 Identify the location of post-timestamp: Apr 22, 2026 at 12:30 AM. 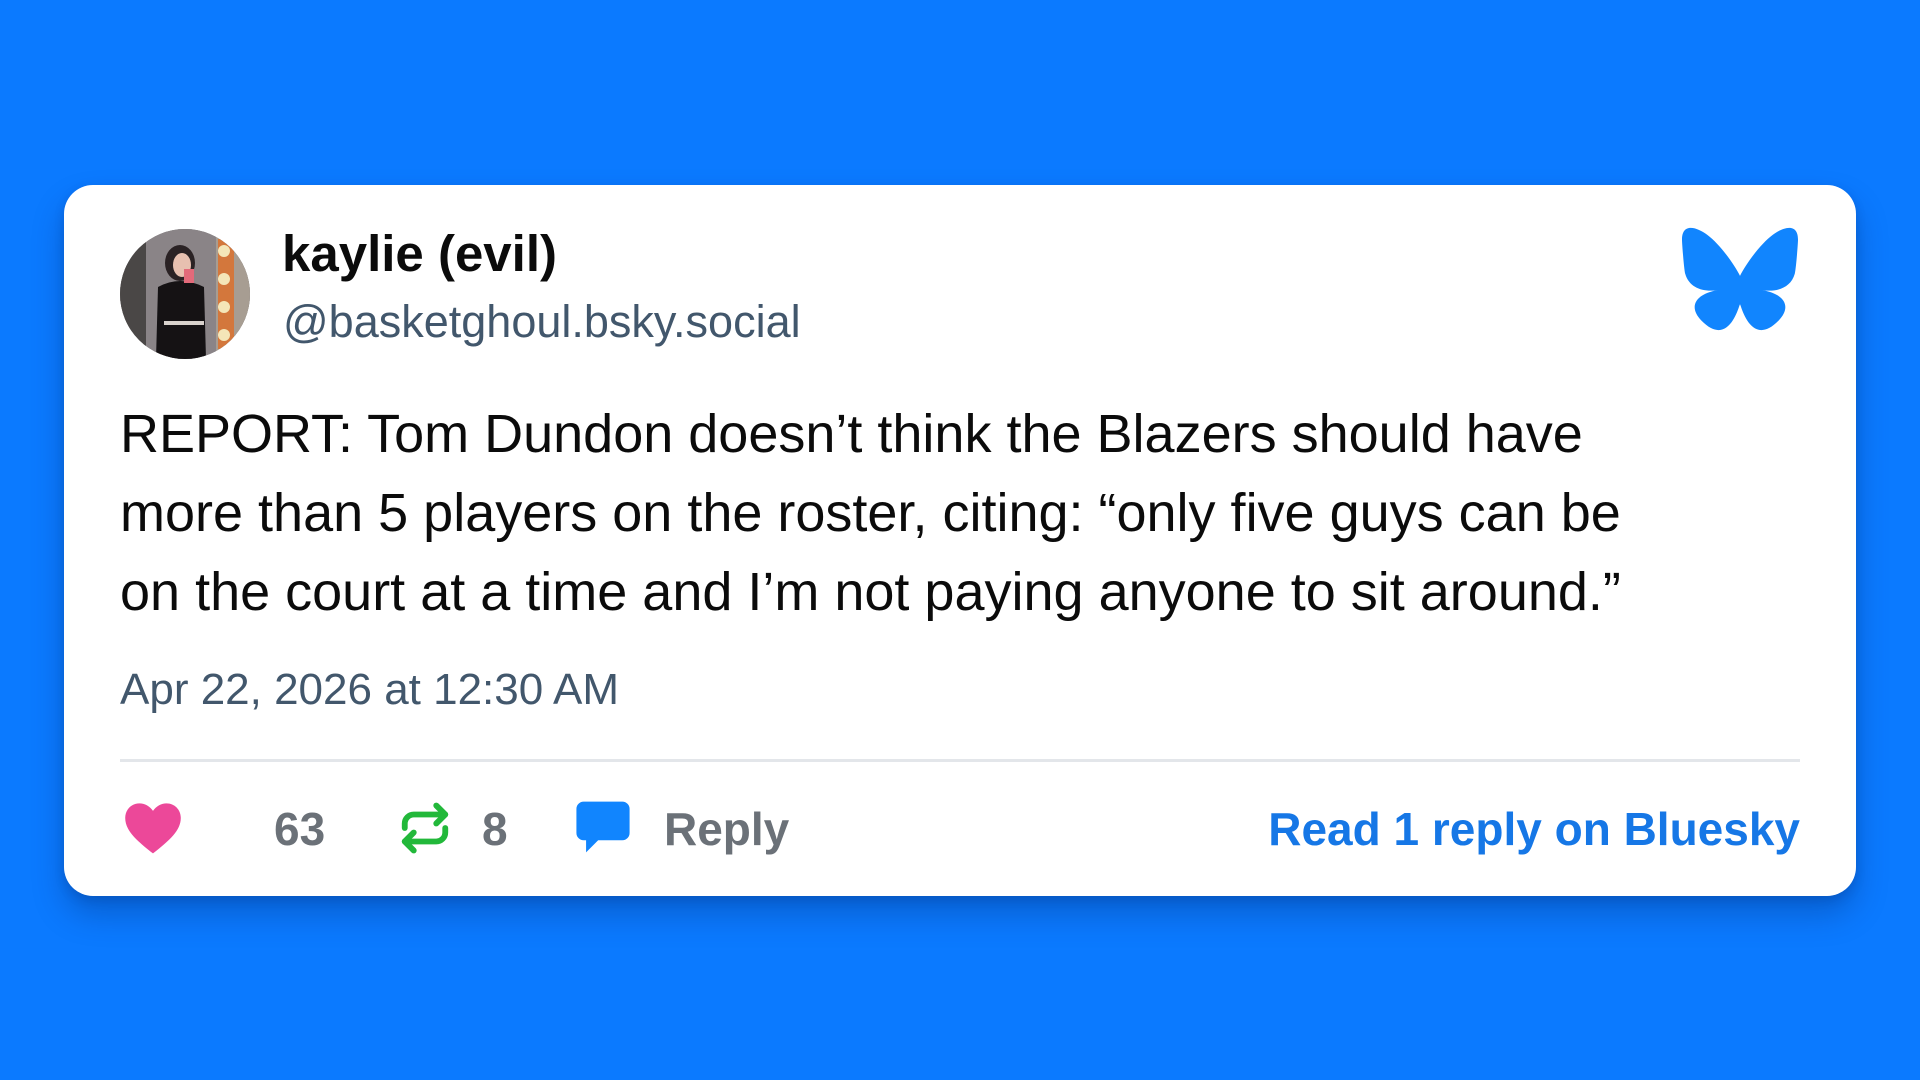
(369, 690).